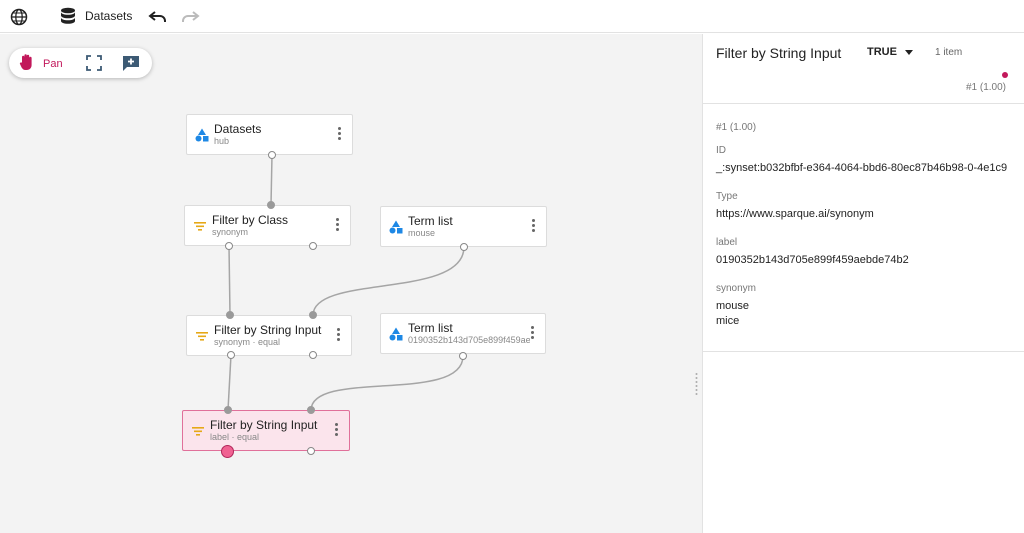  I want to click on field-value: https://www.sparque.ai/synonym, so click(795, 214).